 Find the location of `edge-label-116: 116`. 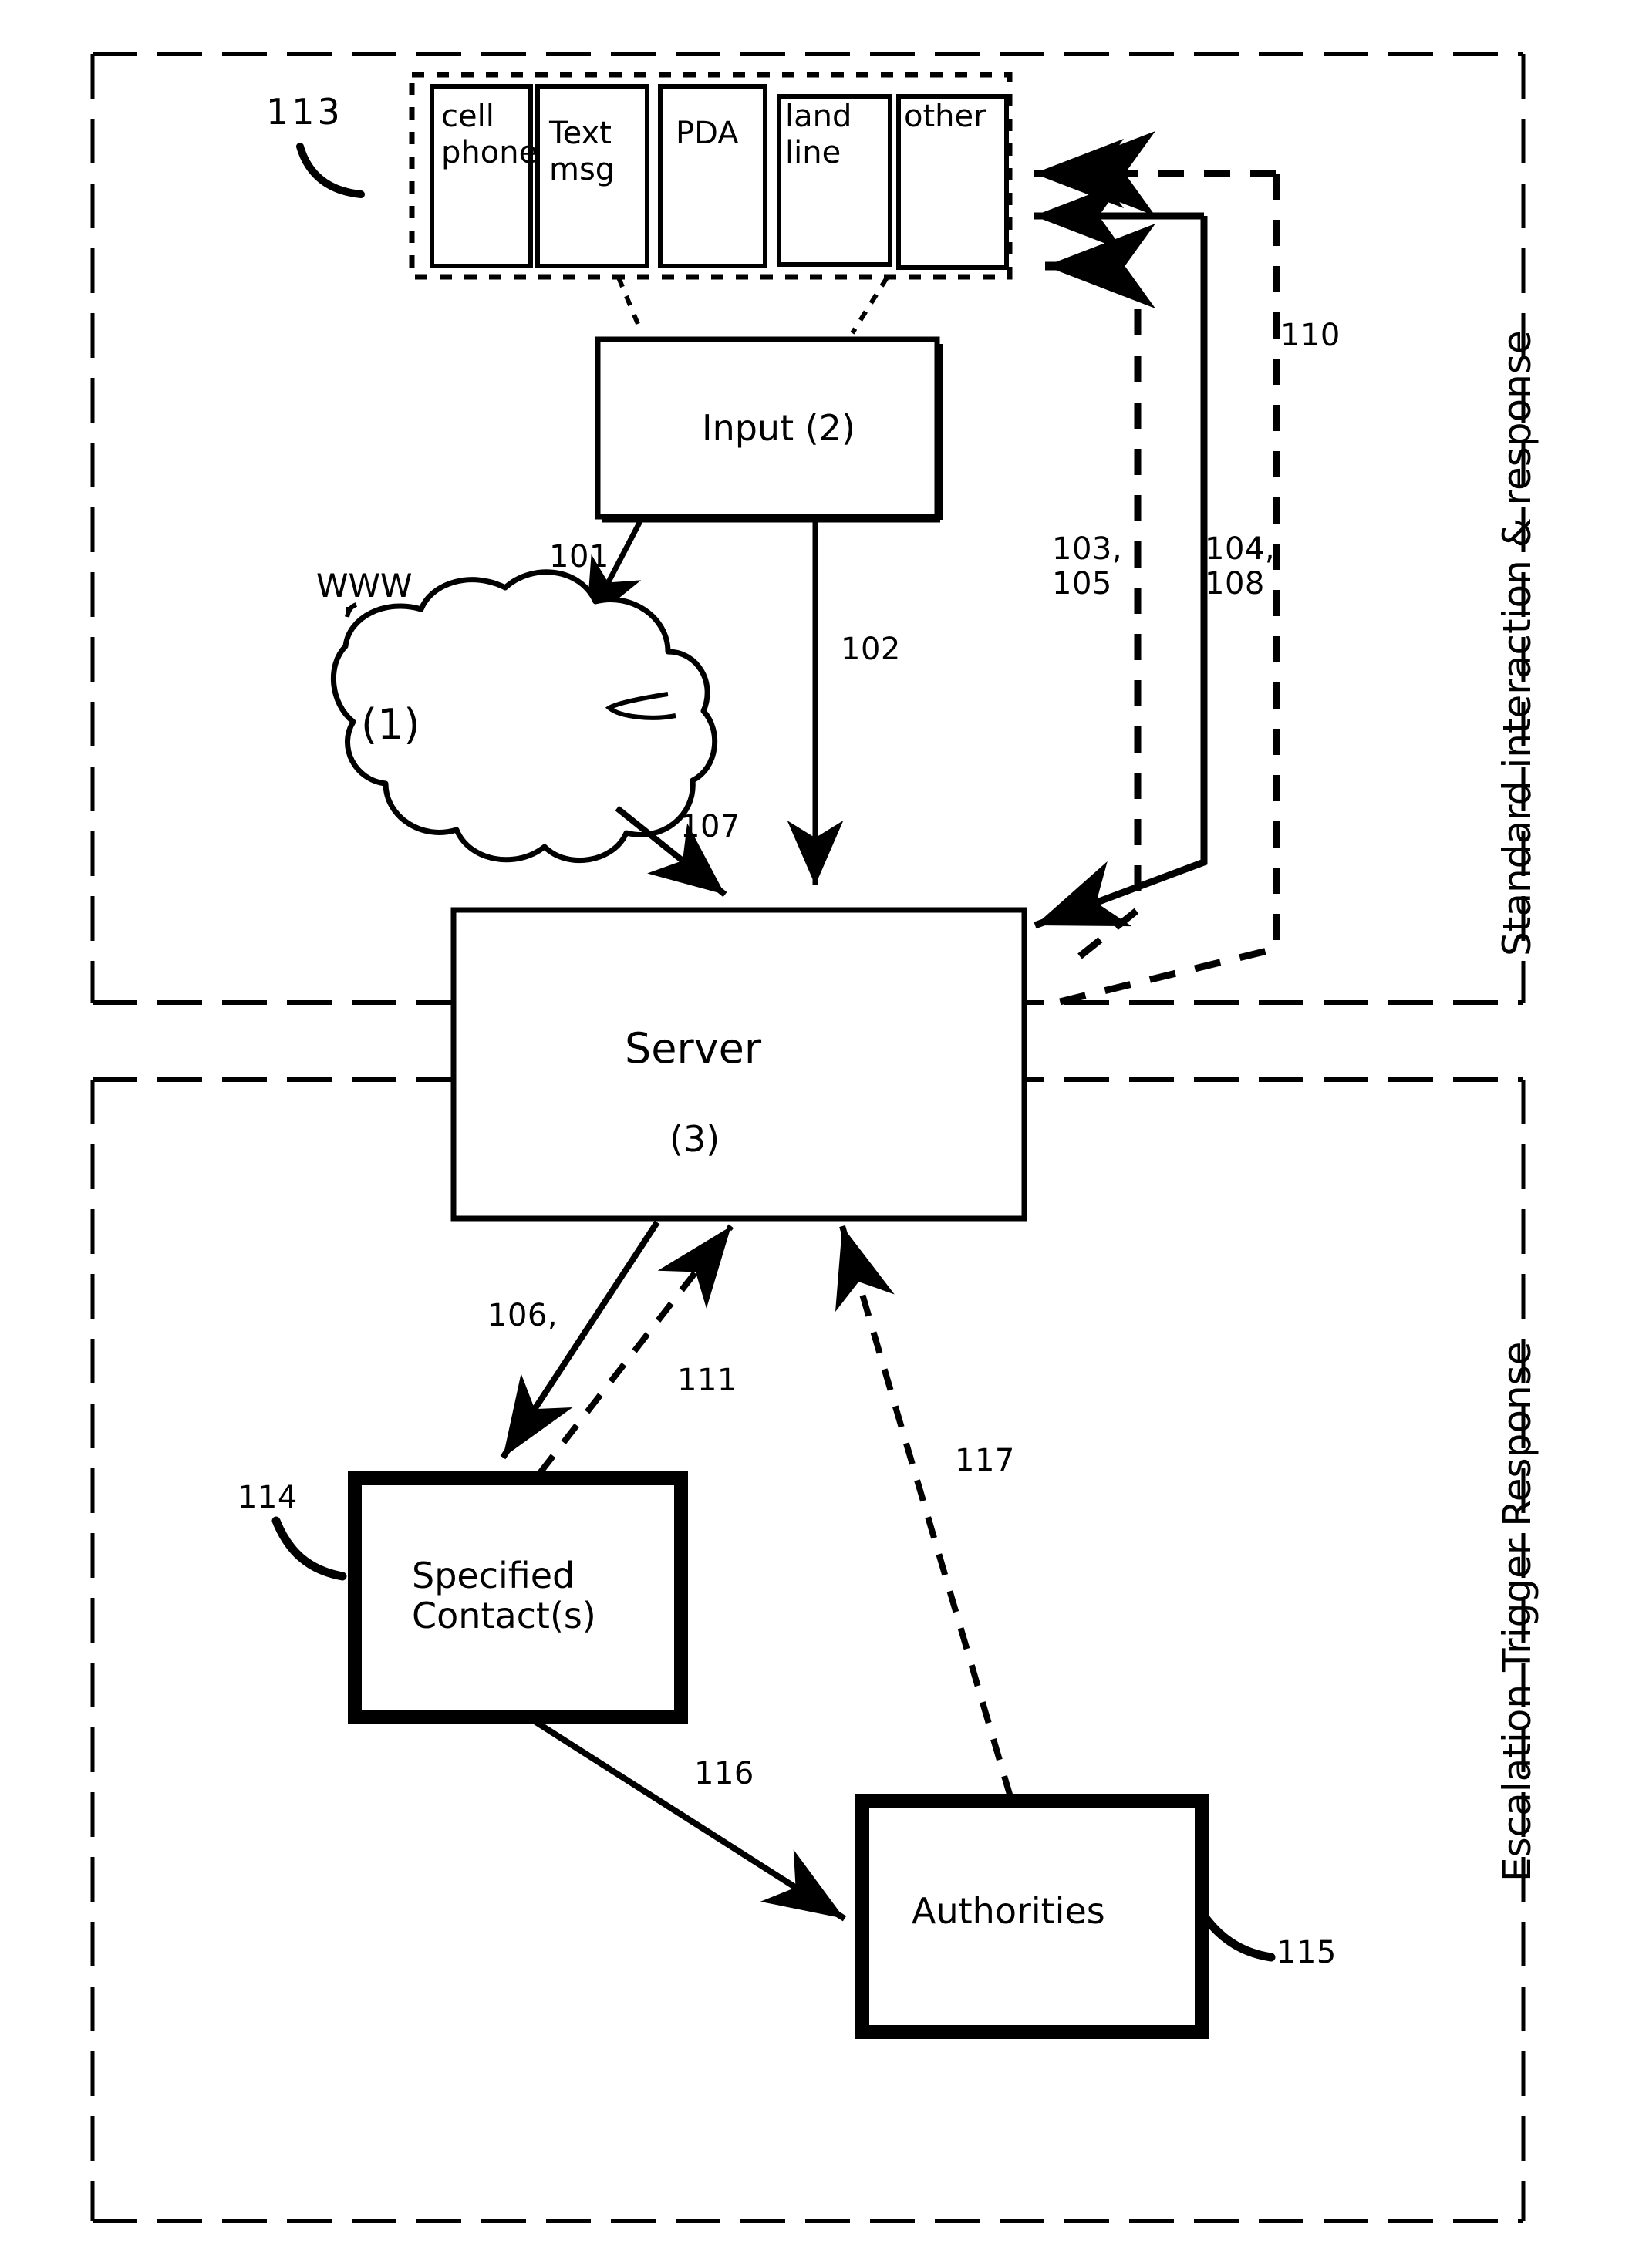

edge-label-116: 116 is located at coordinates (724, 1773).